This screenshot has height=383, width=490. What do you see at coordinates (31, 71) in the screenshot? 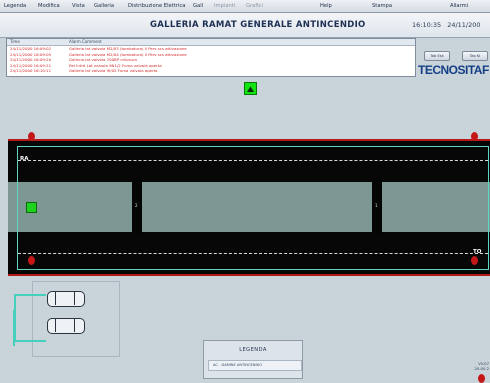
I see `alarm-time: 24/11/2000 16:10:11` at bounding box center [31, 71].